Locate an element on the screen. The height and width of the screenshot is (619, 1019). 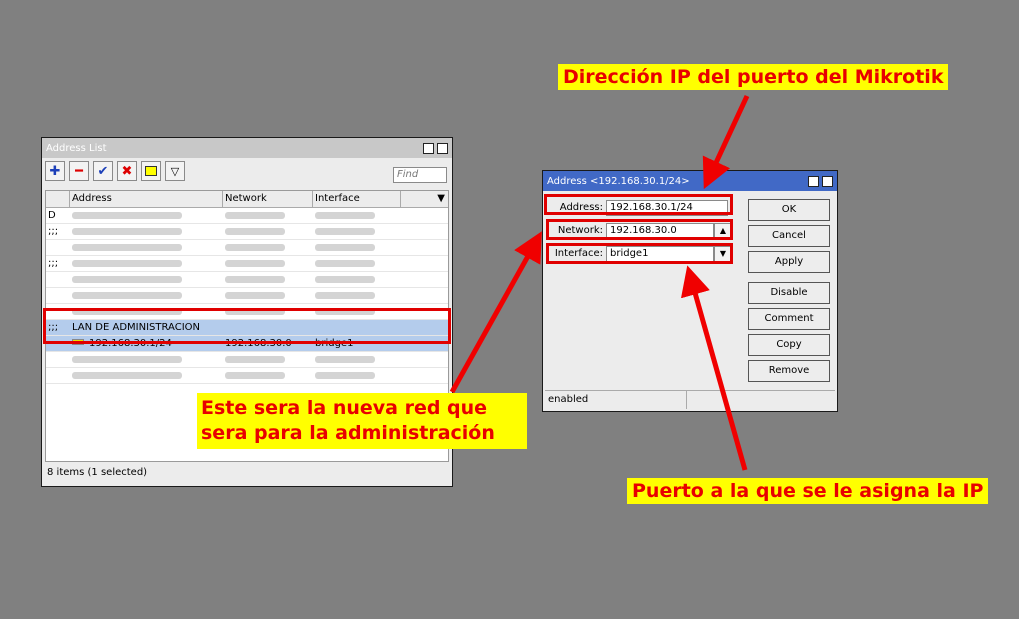
add-button: ✚ is located at coordinates (55, 171).